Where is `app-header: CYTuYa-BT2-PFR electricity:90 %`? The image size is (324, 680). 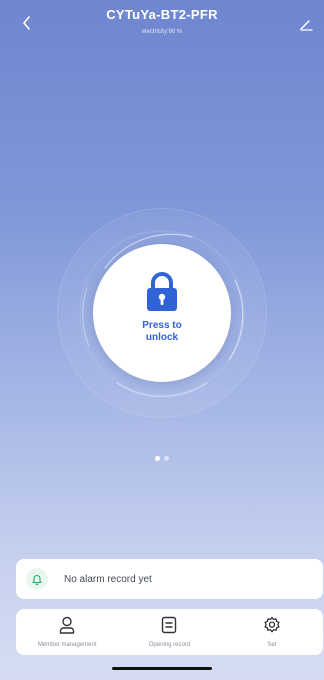 app-header: CYTuYa-BT2-PFR electricity:90 % is located at coordinates (162, 30).